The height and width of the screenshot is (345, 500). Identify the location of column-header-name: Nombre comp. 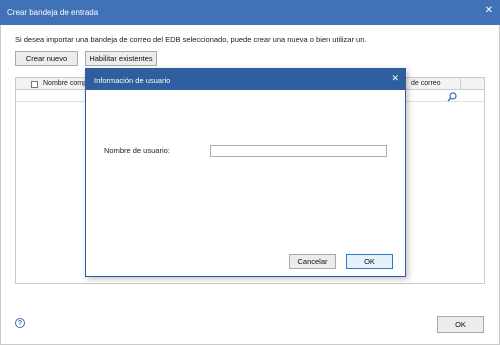
(65, 83).